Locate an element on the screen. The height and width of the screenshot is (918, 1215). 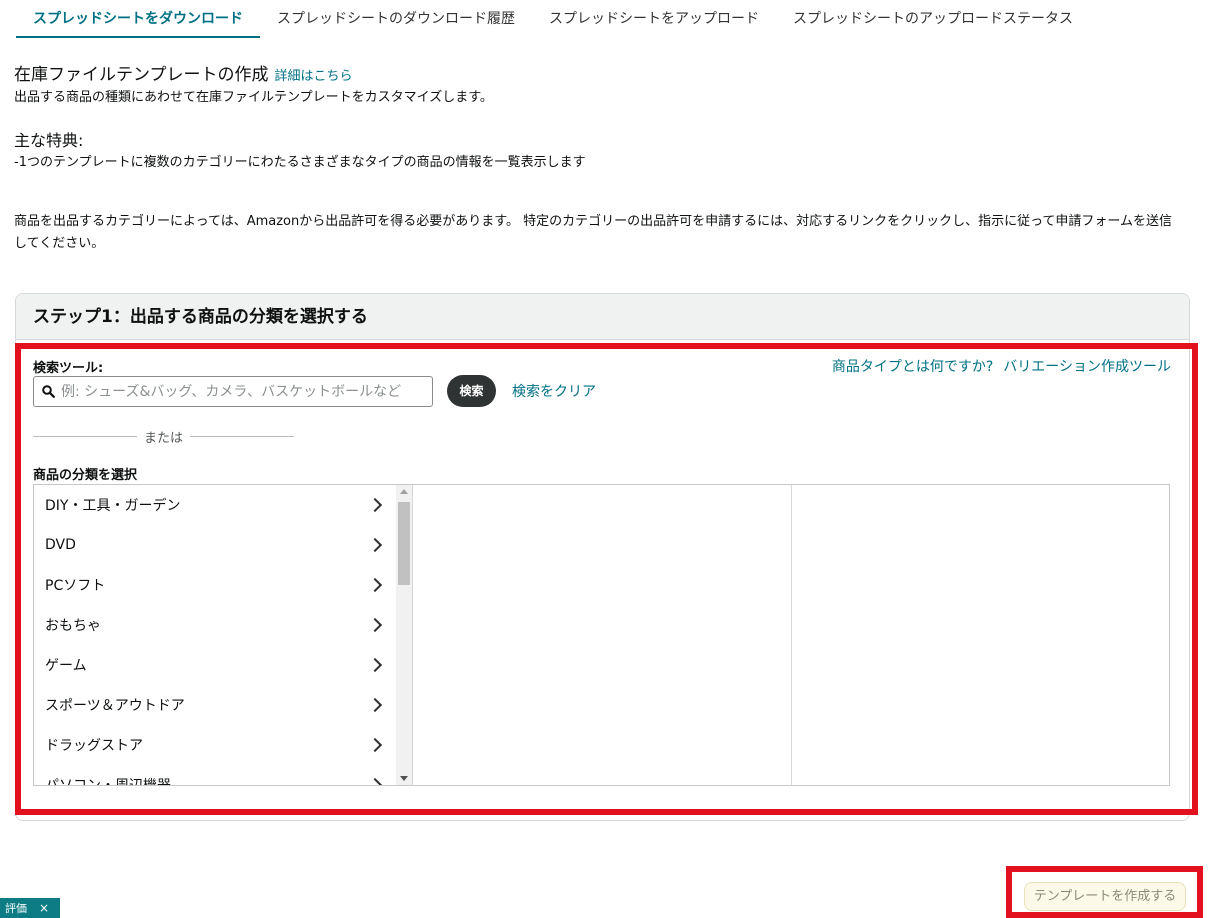
search-field is located at coordinates (233, 391).